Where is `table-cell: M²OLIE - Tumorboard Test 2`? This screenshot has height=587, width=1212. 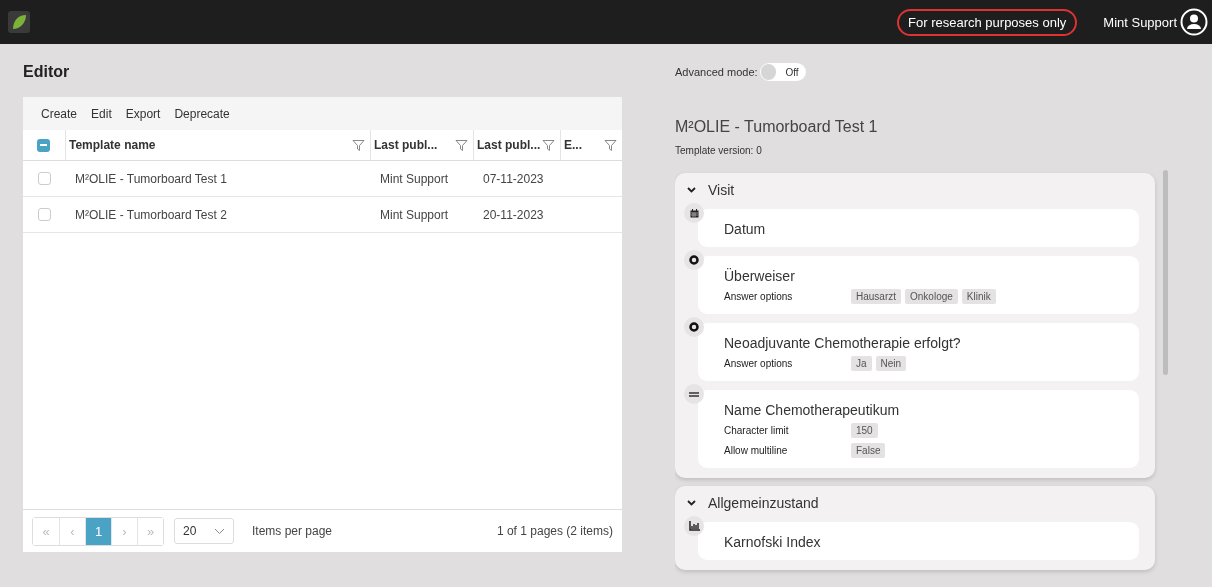 table-cell: M²OLIE - Tumorboard Test 2 is located at coordinates (151, 214).